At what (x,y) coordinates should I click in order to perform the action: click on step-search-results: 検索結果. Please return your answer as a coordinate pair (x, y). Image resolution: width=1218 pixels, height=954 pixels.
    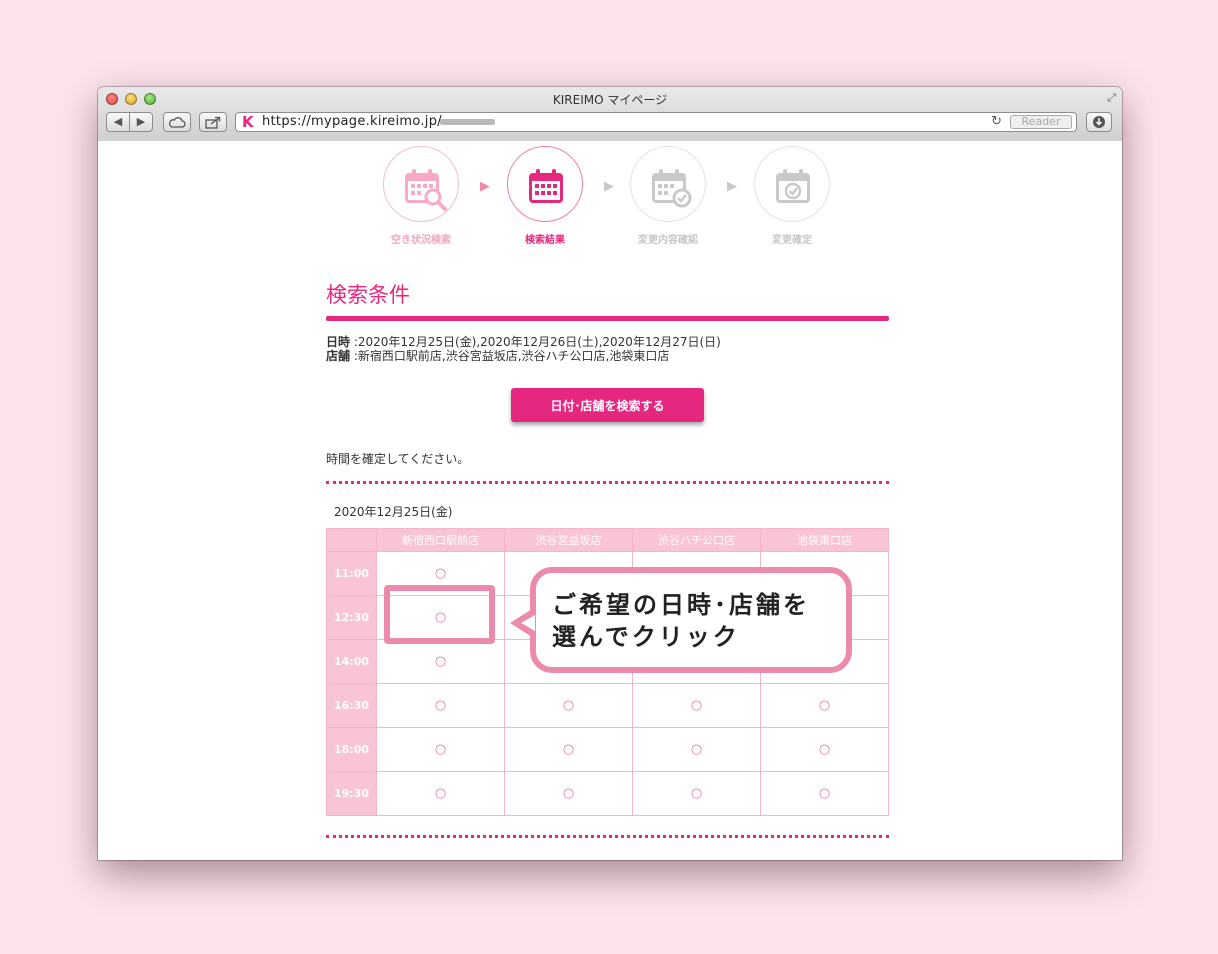
    Looking at the image, I should click on (545, 196).